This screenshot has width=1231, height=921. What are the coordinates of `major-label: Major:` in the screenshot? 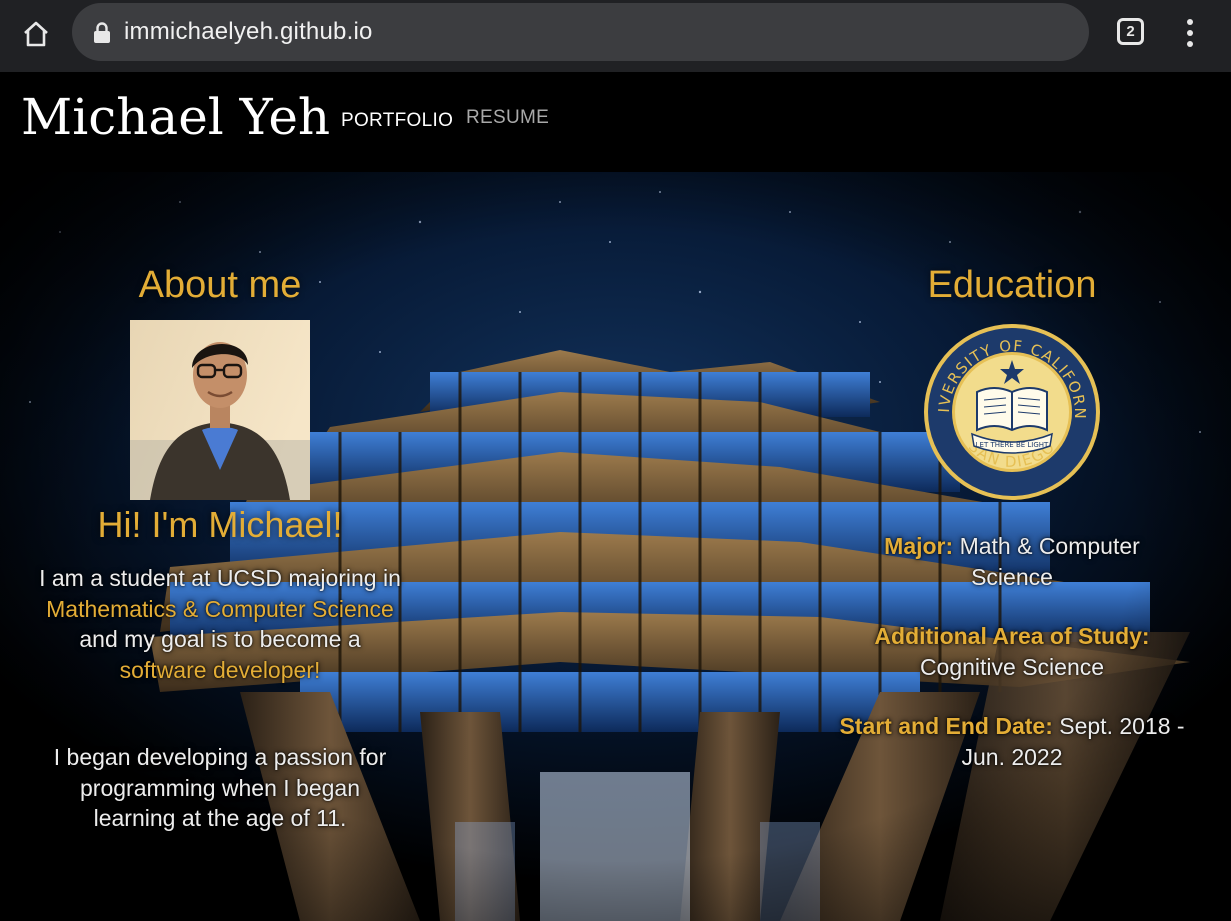 It's located at (919, 546).